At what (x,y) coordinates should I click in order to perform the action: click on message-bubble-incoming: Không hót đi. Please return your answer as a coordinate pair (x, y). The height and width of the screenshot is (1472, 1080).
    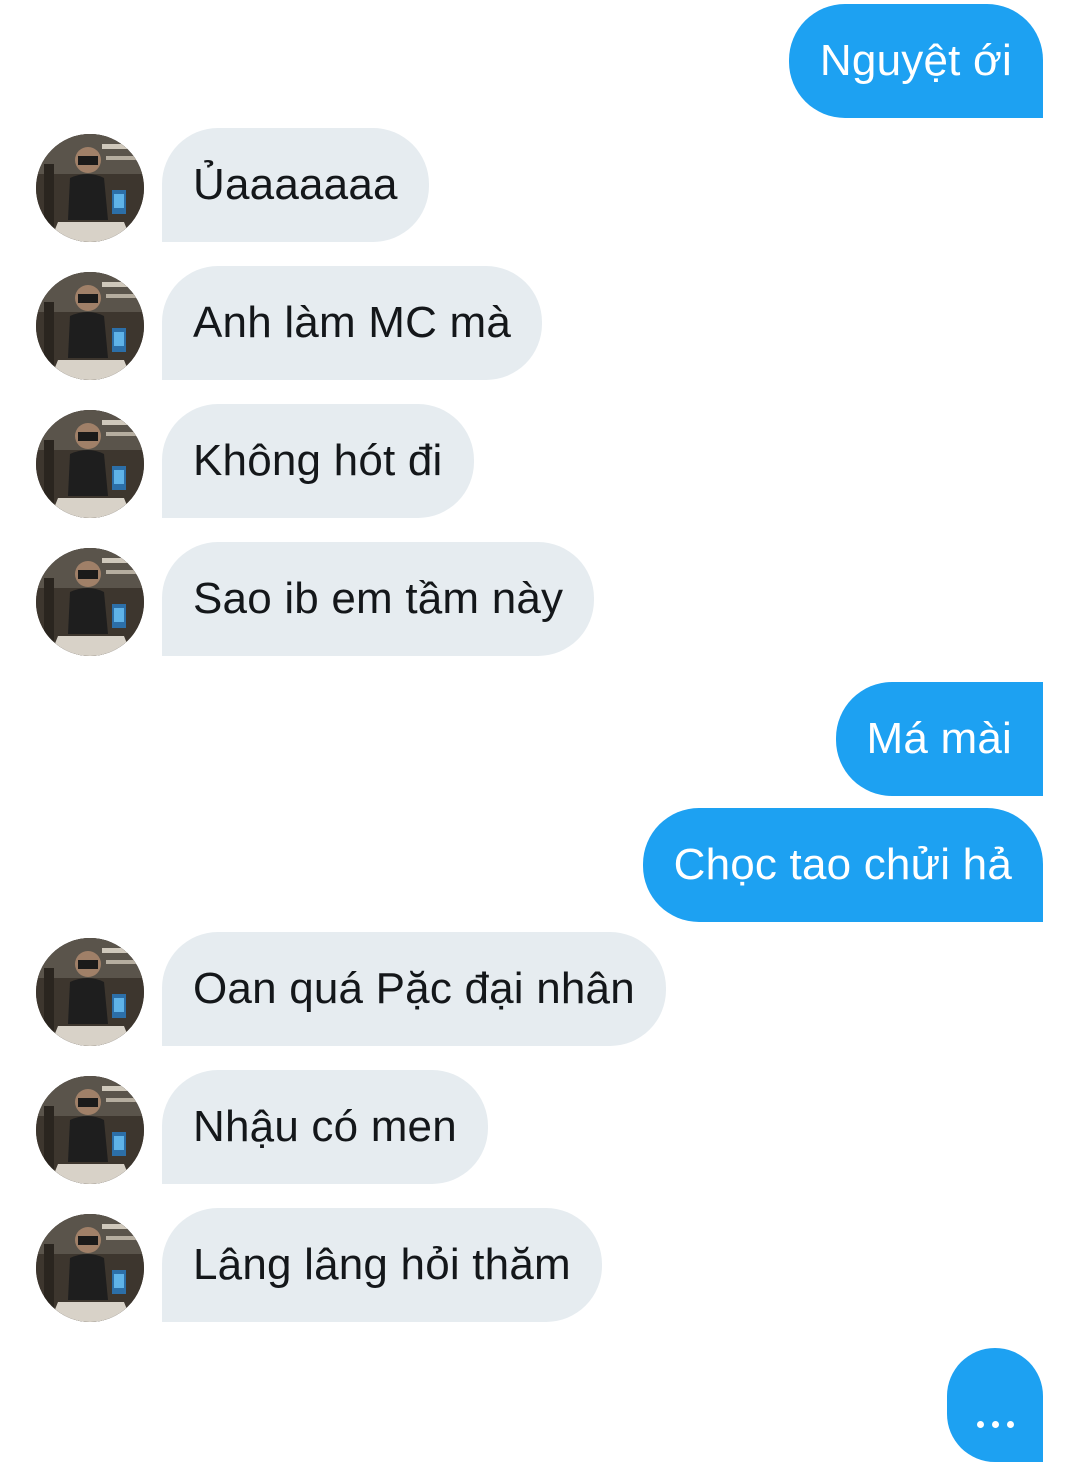
    Looking at the image, I should click on (318, 461).